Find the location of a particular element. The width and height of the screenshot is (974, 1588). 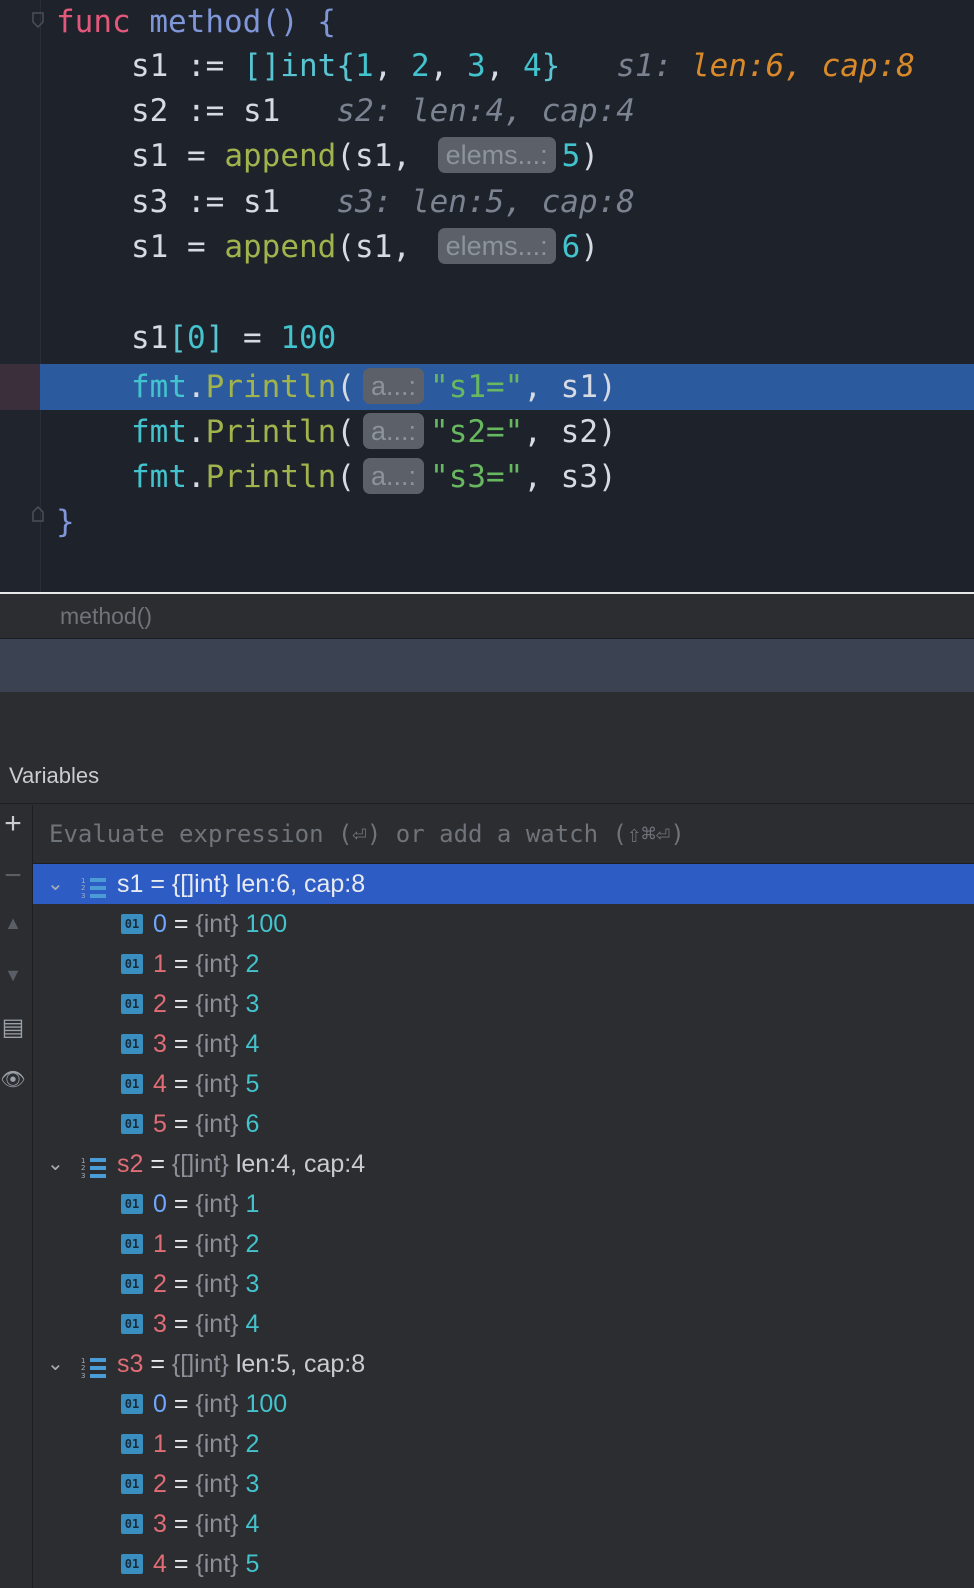

code-line-8: s1[0] = 100 is located at coordinates (233, 338).